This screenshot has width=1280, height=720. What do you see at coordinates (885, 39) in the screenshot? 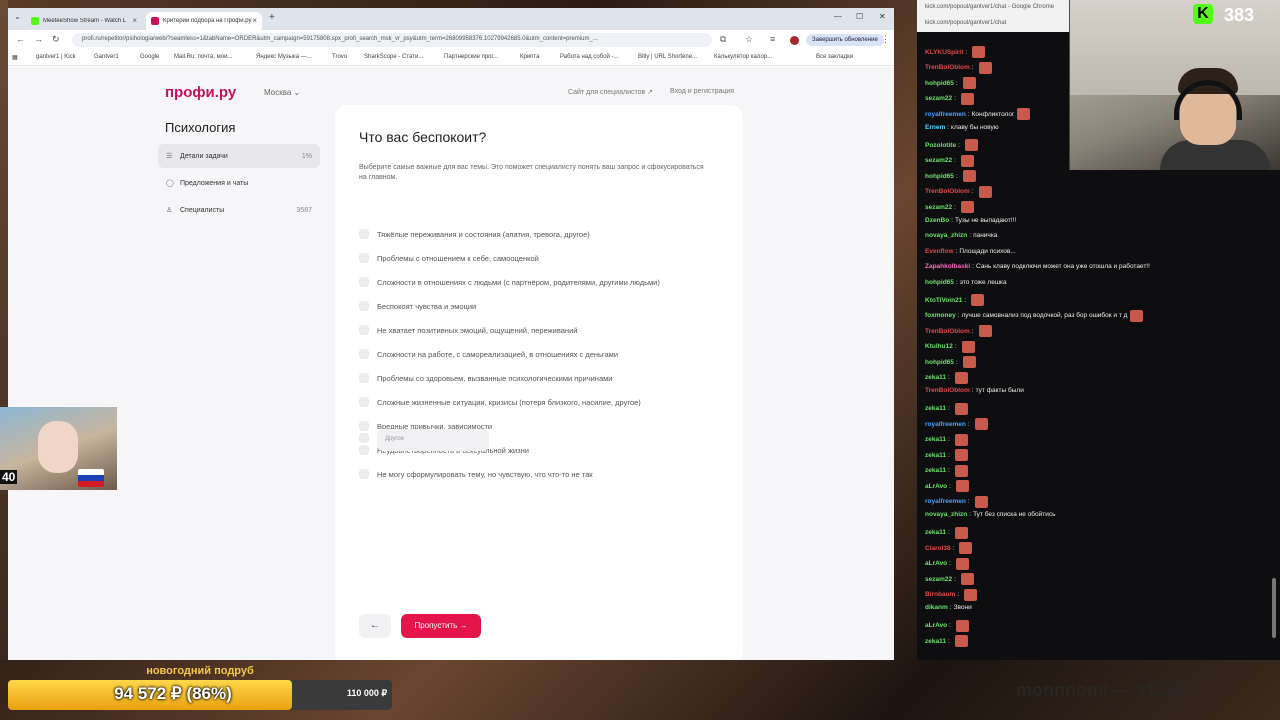
I see `menu-icon: ⋮` at bounding box center [885, 39].